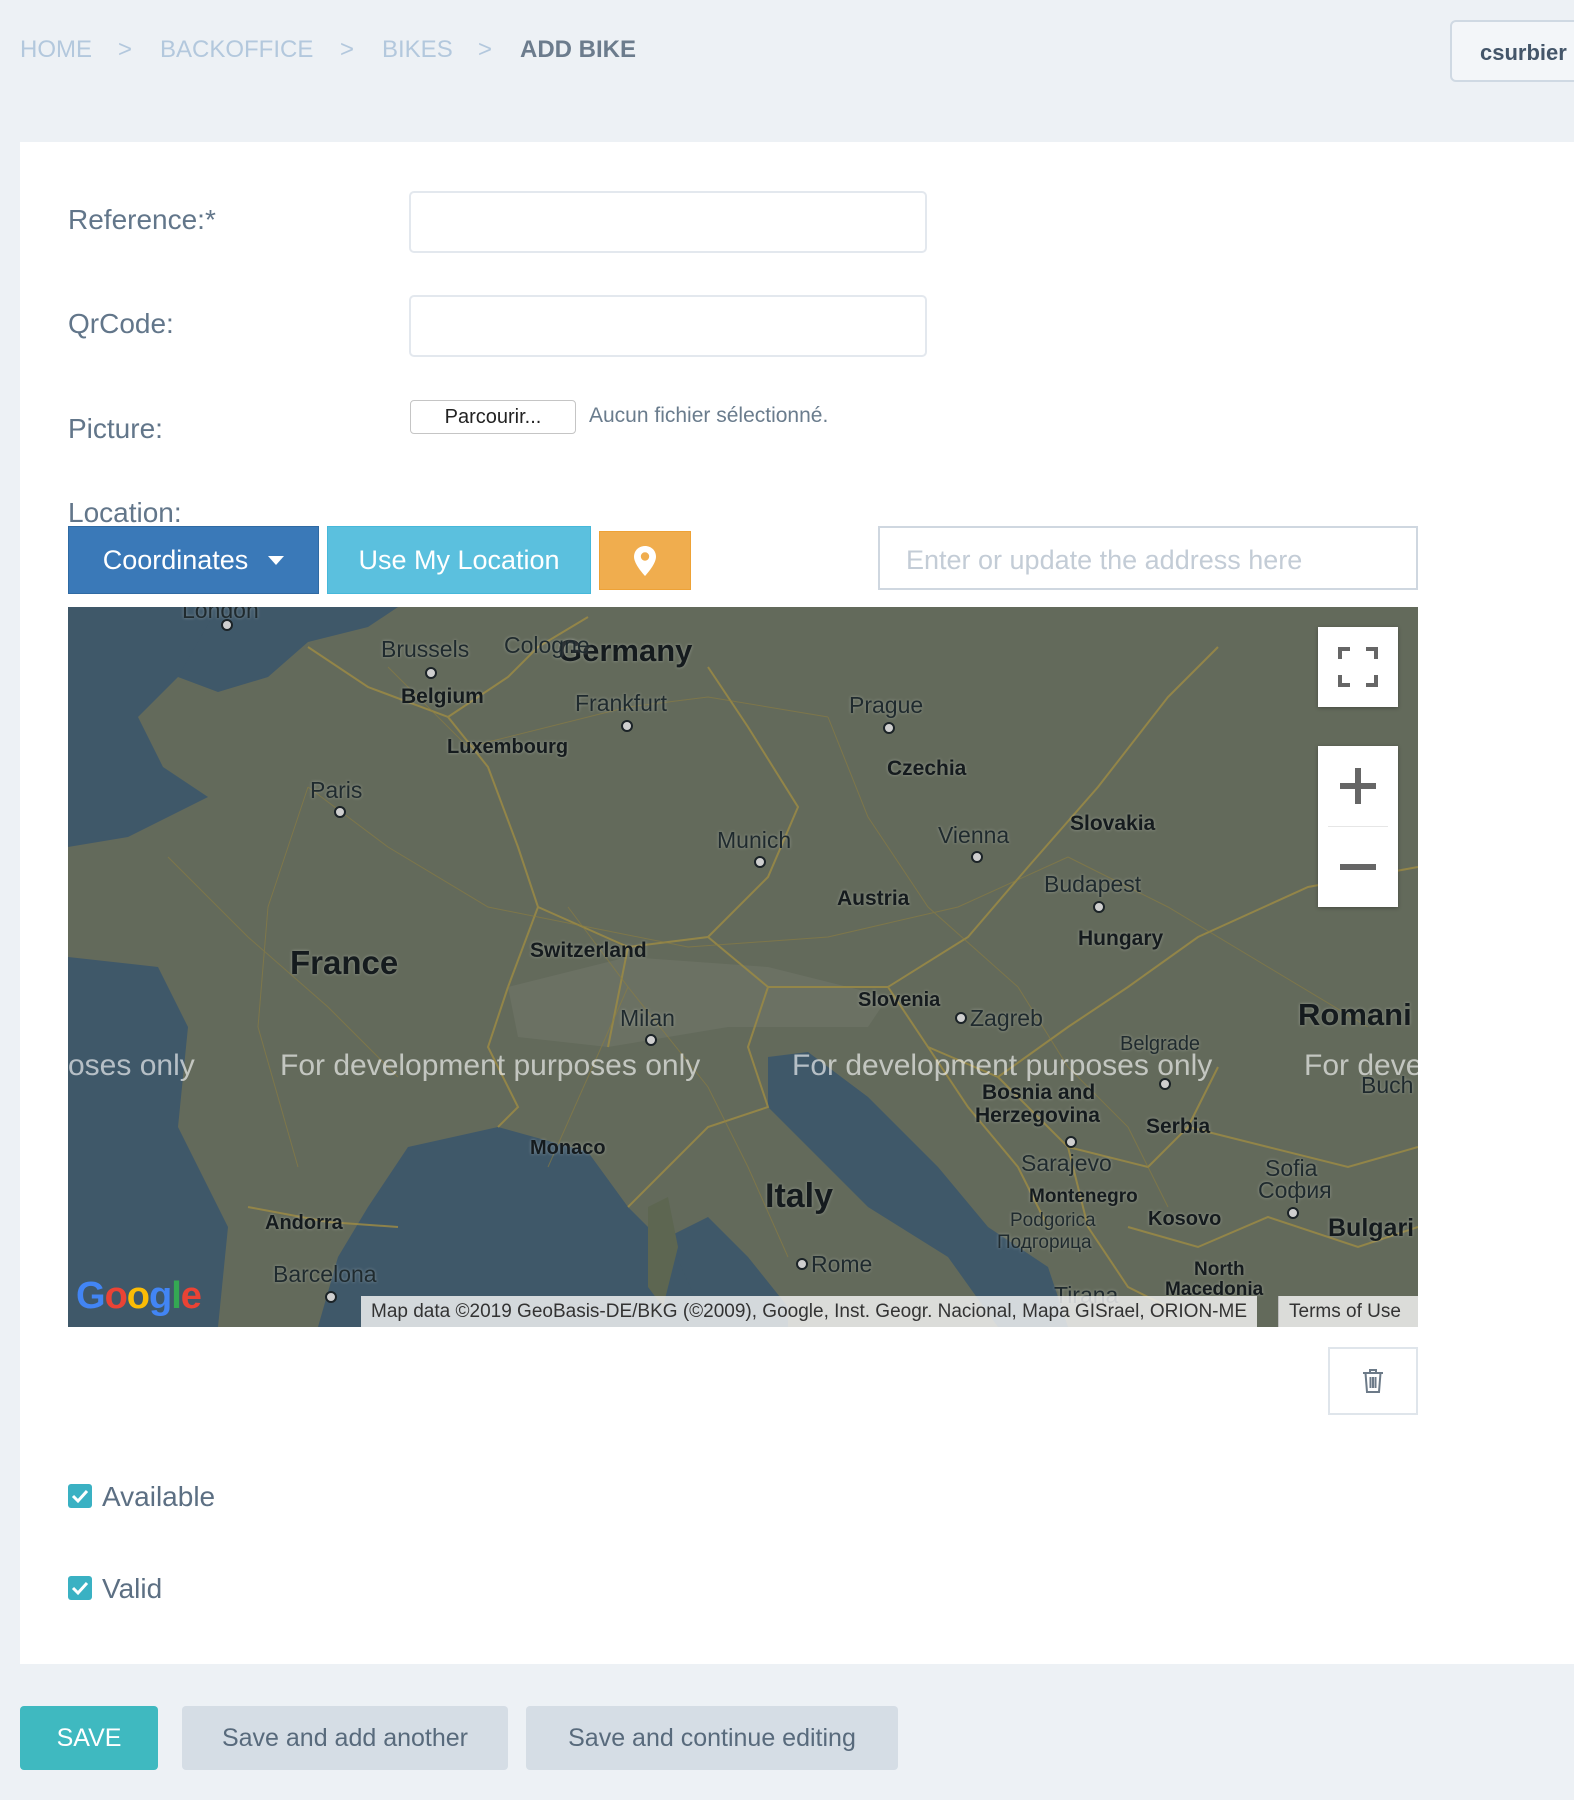 The height and width of the screenshot is (1800, 1574). Describe the element at coordinates (417, 50) in the screenshot. I see `breadcrumb-bikes: BIKES` at that location.